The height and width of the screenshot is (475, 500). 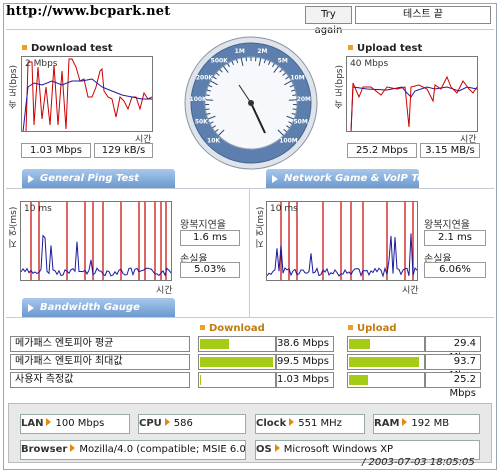 I want to click on lan-info: LAN 100 Mbps, so click(x=75, y=424).